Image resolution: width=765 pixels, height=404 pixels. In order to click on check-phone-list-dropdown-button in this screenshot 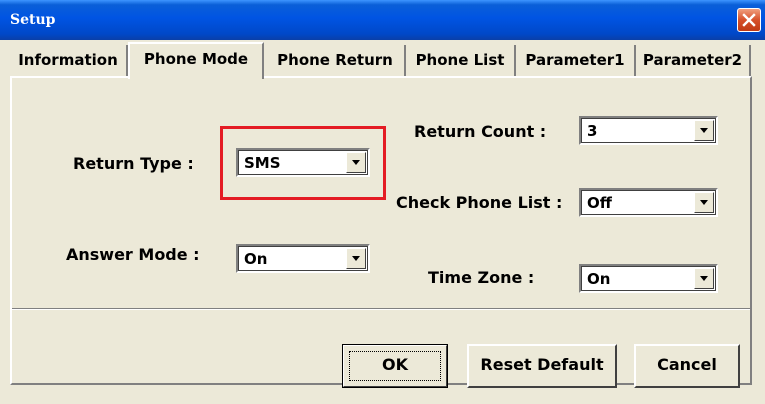, I will do `click(704, 202)`.